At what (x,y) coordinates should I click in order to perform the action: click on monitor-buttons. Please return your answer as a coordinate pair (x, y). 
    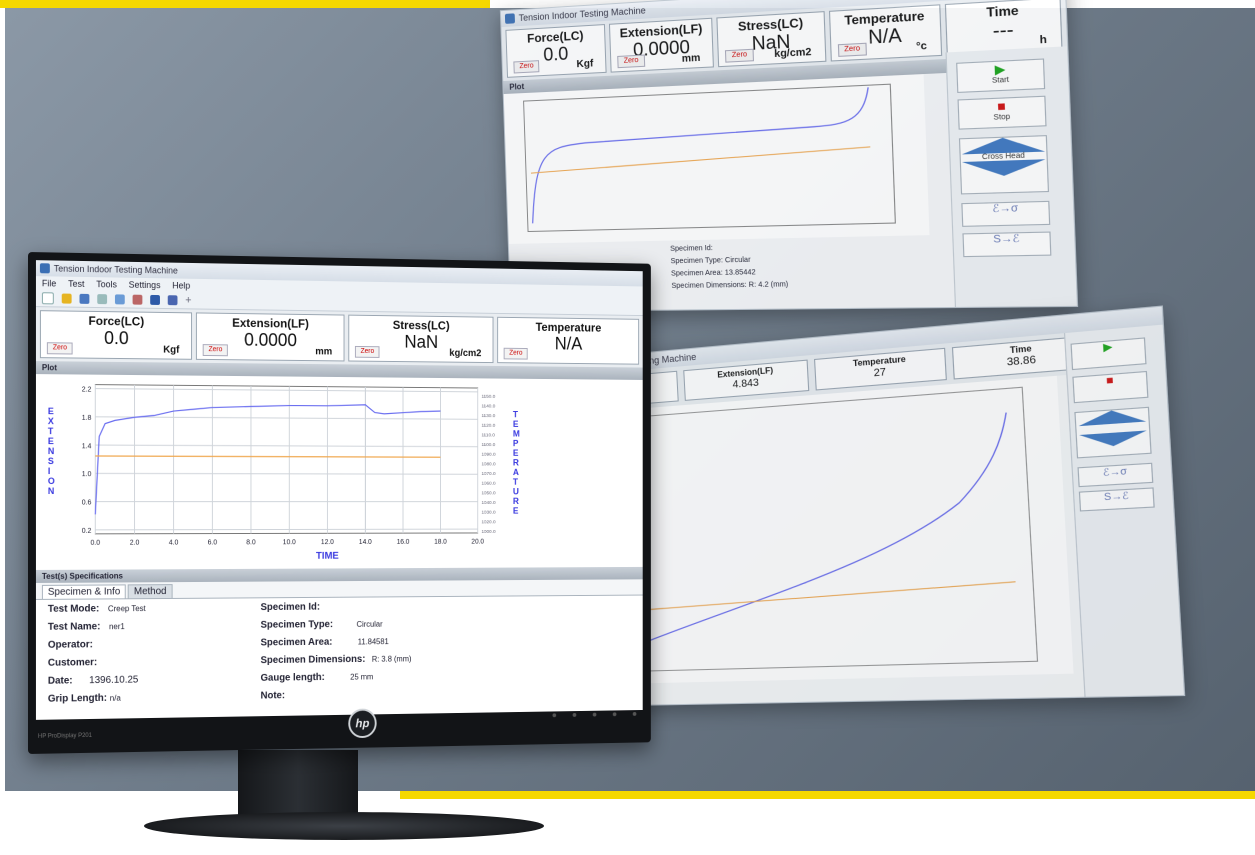
    Looking at the image, I should click on (594, 714).